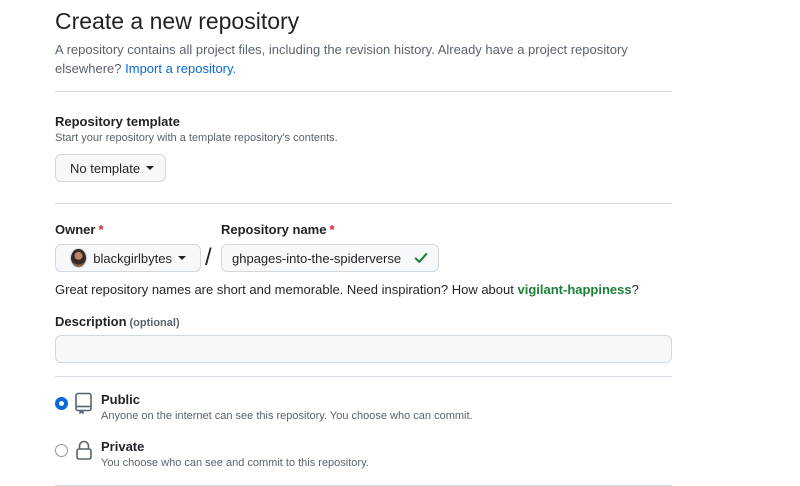 The image size is (800, 486). Describe the element at coordinates (154, 323) in the screenshot. I see `optional-tag: (optional)` at that location.